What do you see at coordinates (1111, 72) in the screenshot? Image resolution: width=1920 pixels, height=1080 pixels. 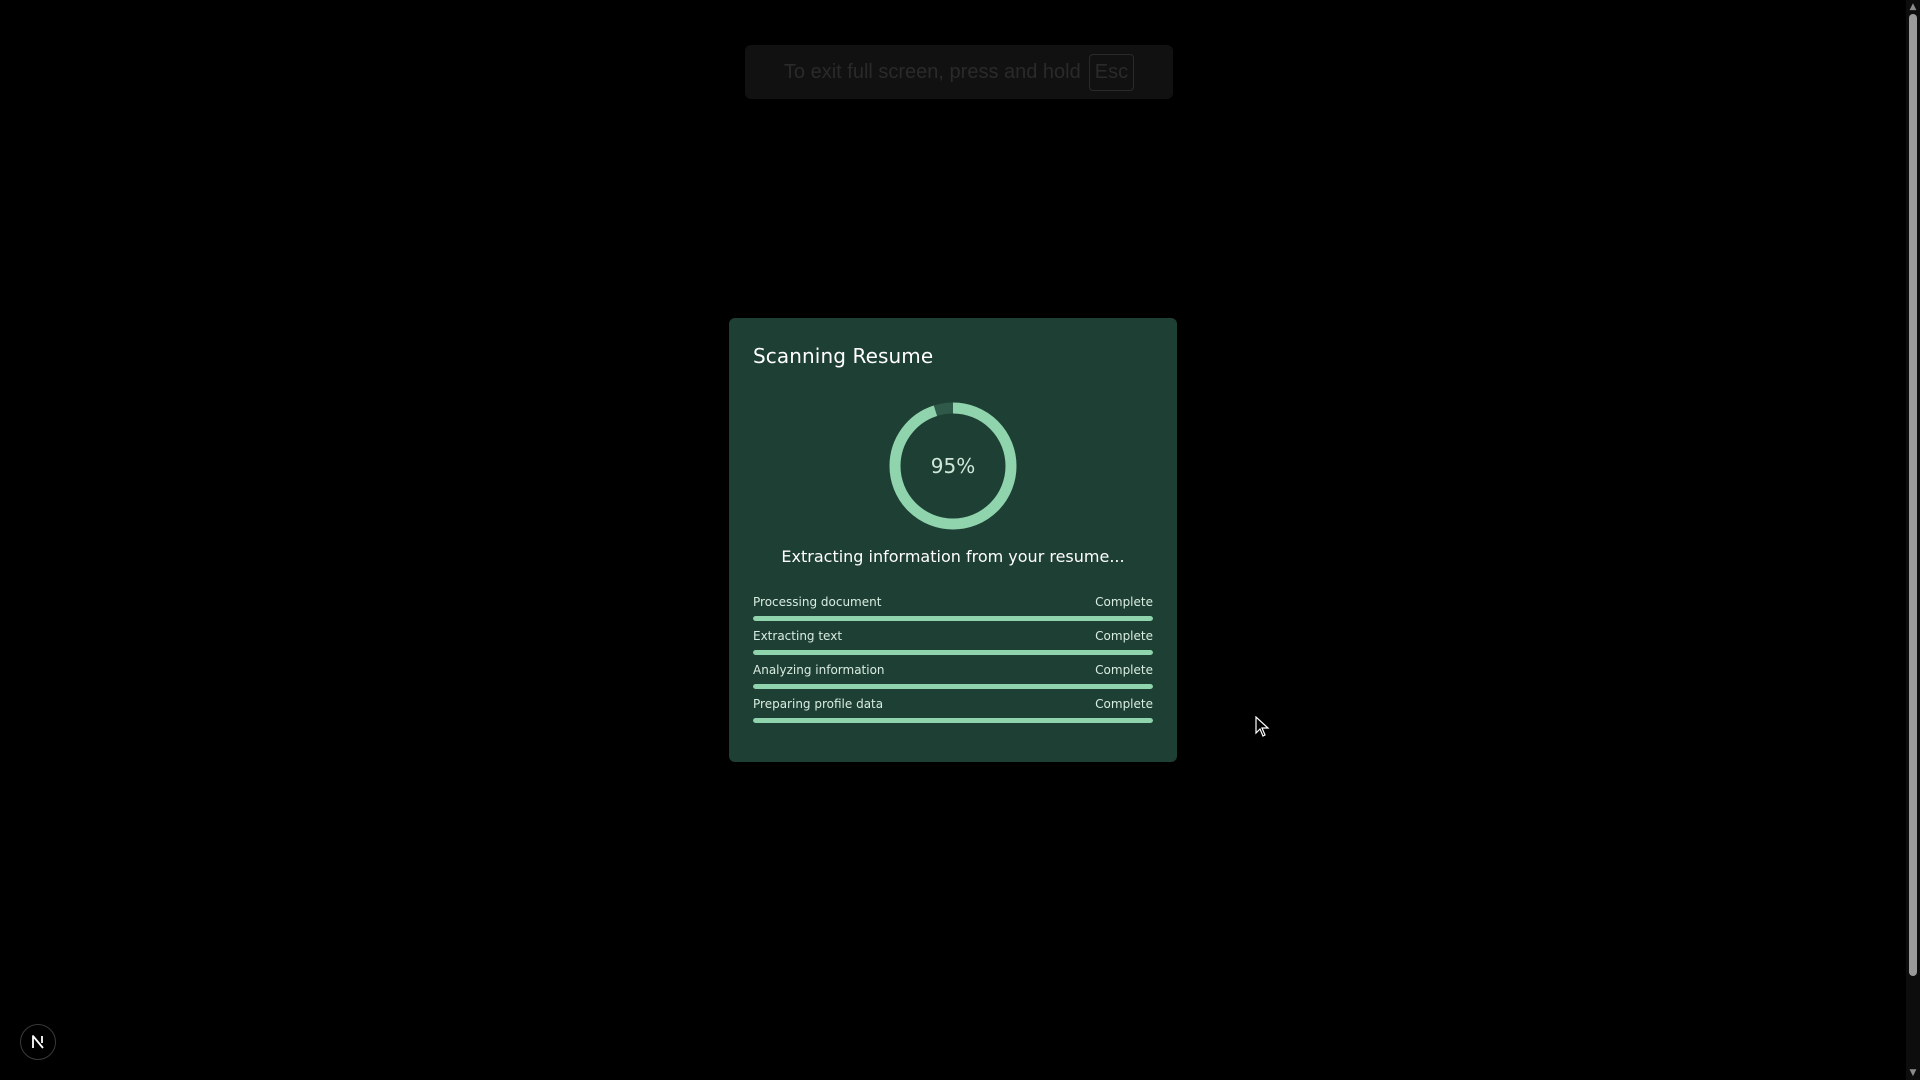 I see `esc-key-hint: Esc` at bounding box center [1111, 72].